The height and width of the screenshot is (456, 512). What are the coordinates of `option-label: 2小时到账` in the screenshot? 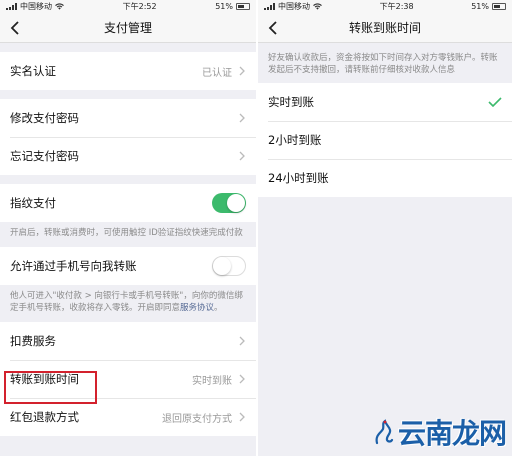 It's located at (295, 140).